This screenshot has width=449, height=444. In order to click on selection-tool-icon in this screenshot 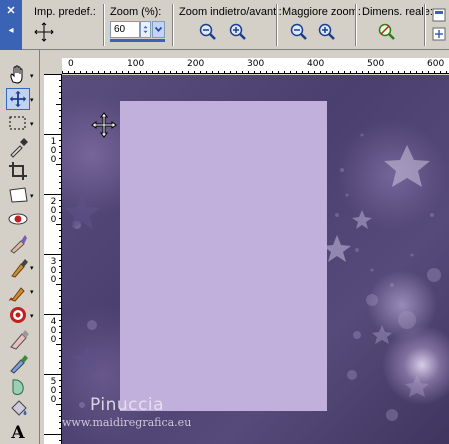, I will do `click(18, 123)`.